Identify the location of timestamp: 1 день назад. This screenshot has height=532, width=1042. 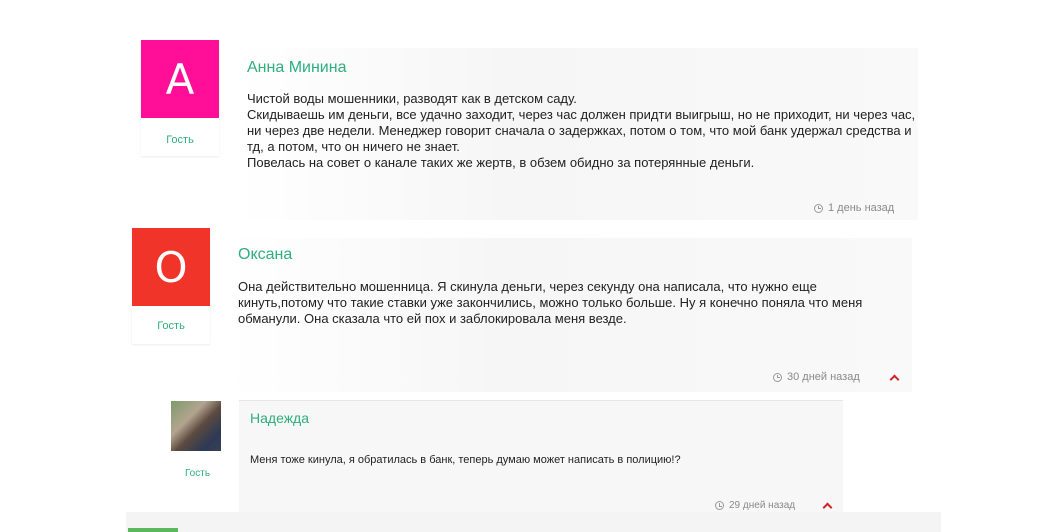
(854, 208).